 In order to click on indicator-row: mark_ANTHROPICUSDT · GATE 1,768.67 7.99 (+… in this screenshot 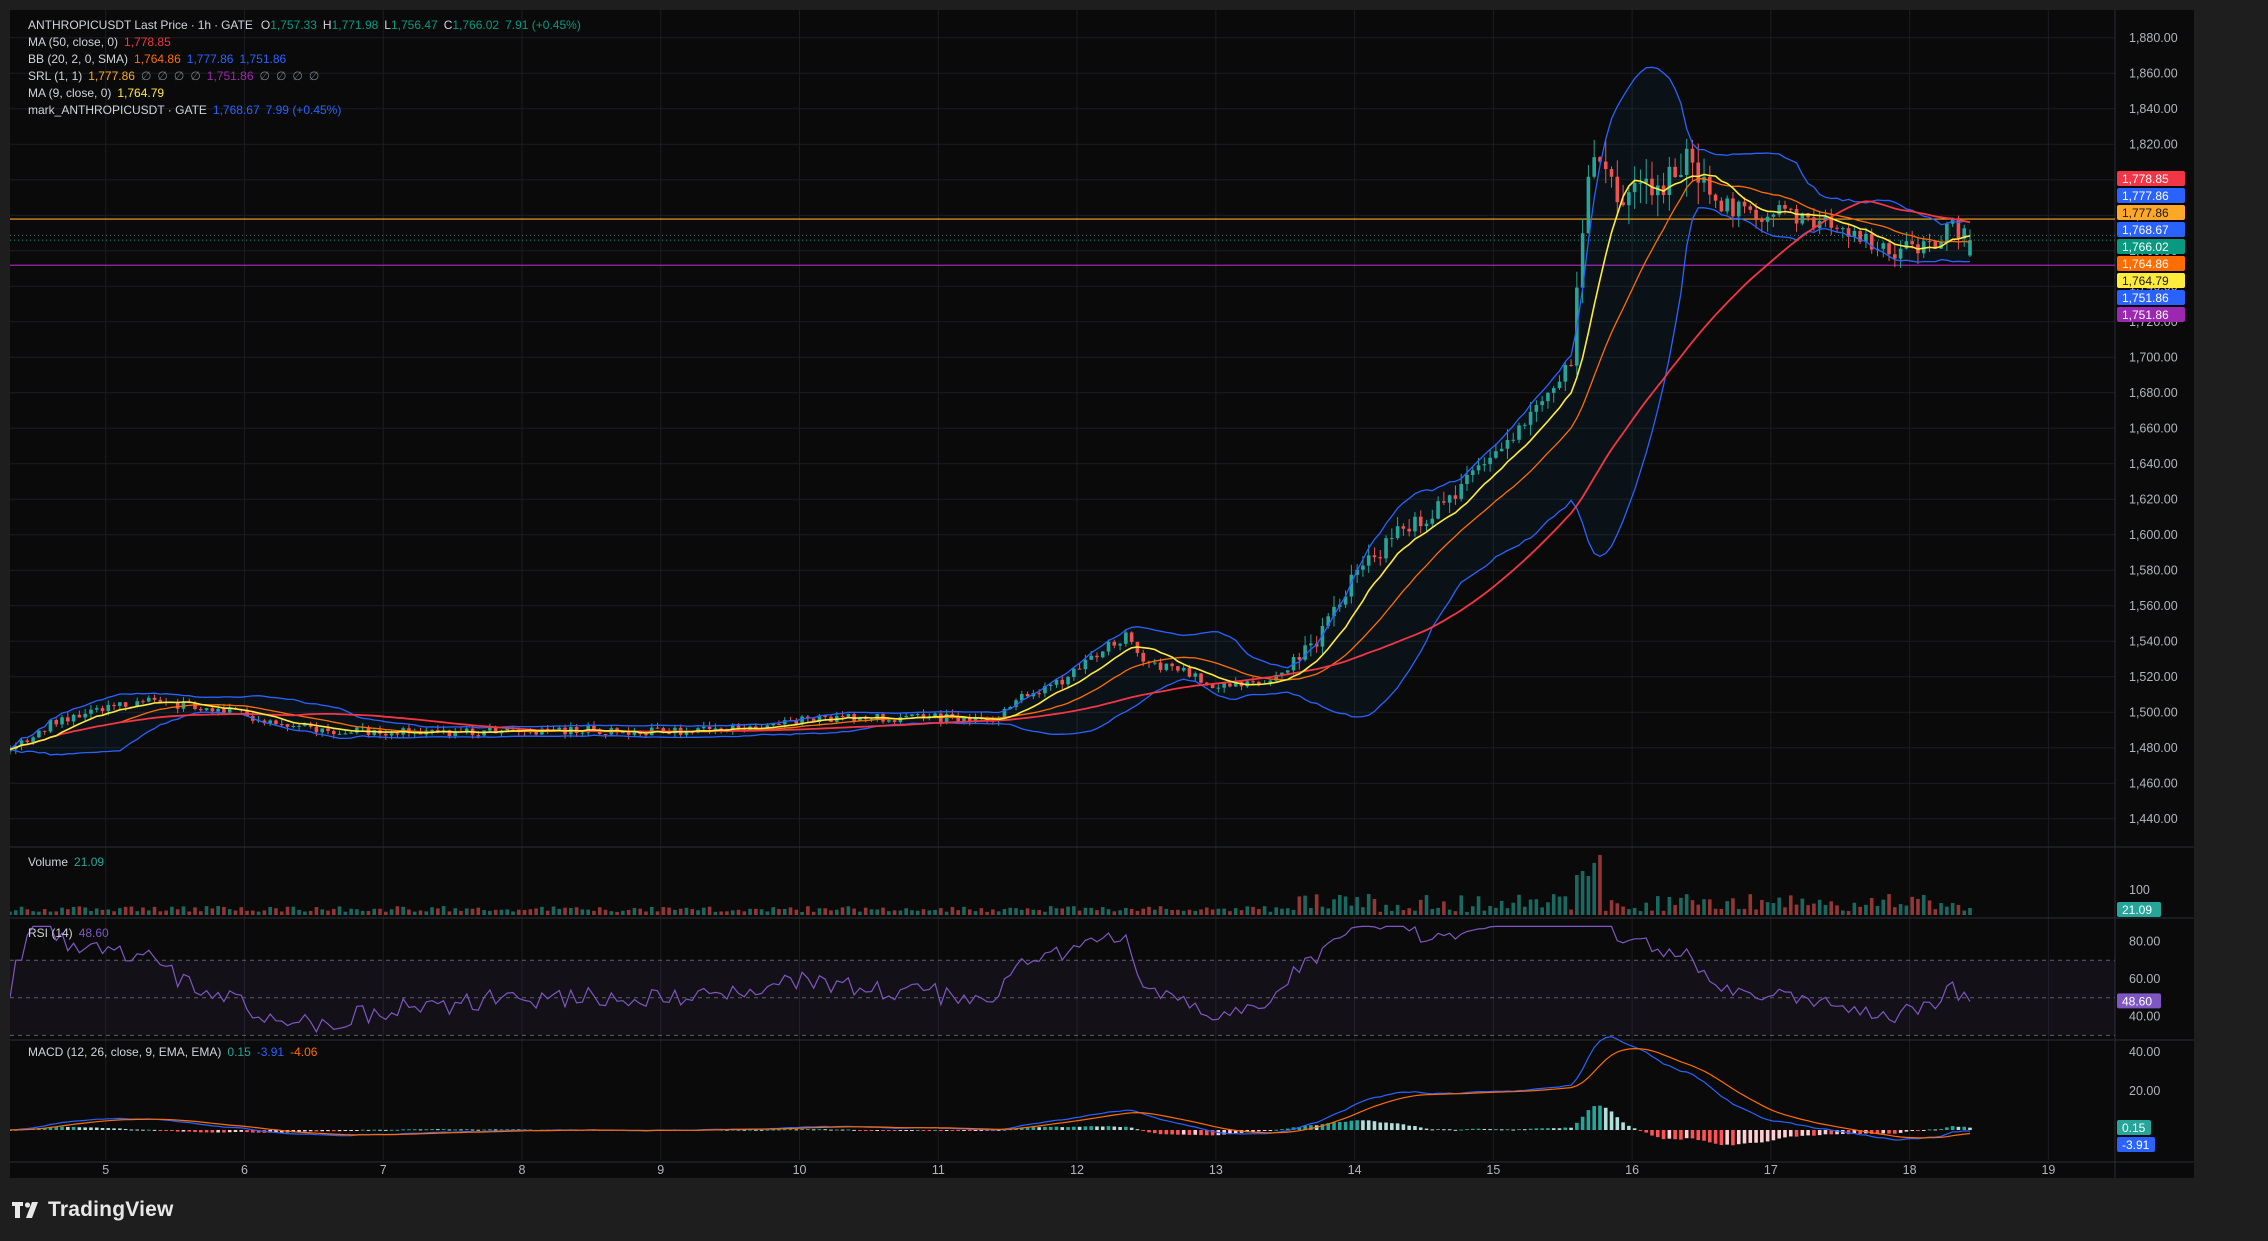, I will do `click(187, 110)`.